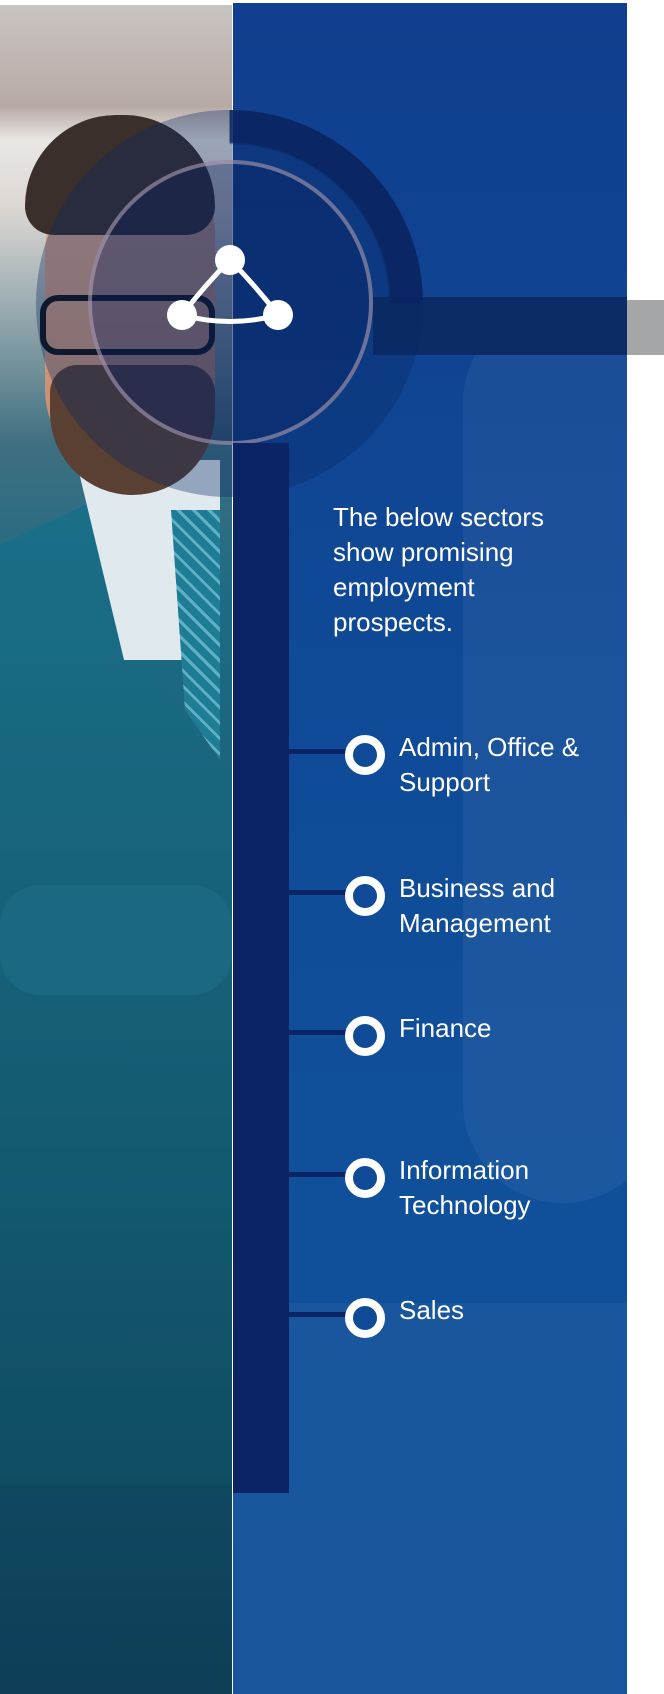 This screenshot has height=1694, width=664. Describe the element at coordinates (230, 287) in the screenshot. I see `triangle-network-icon` at that location.